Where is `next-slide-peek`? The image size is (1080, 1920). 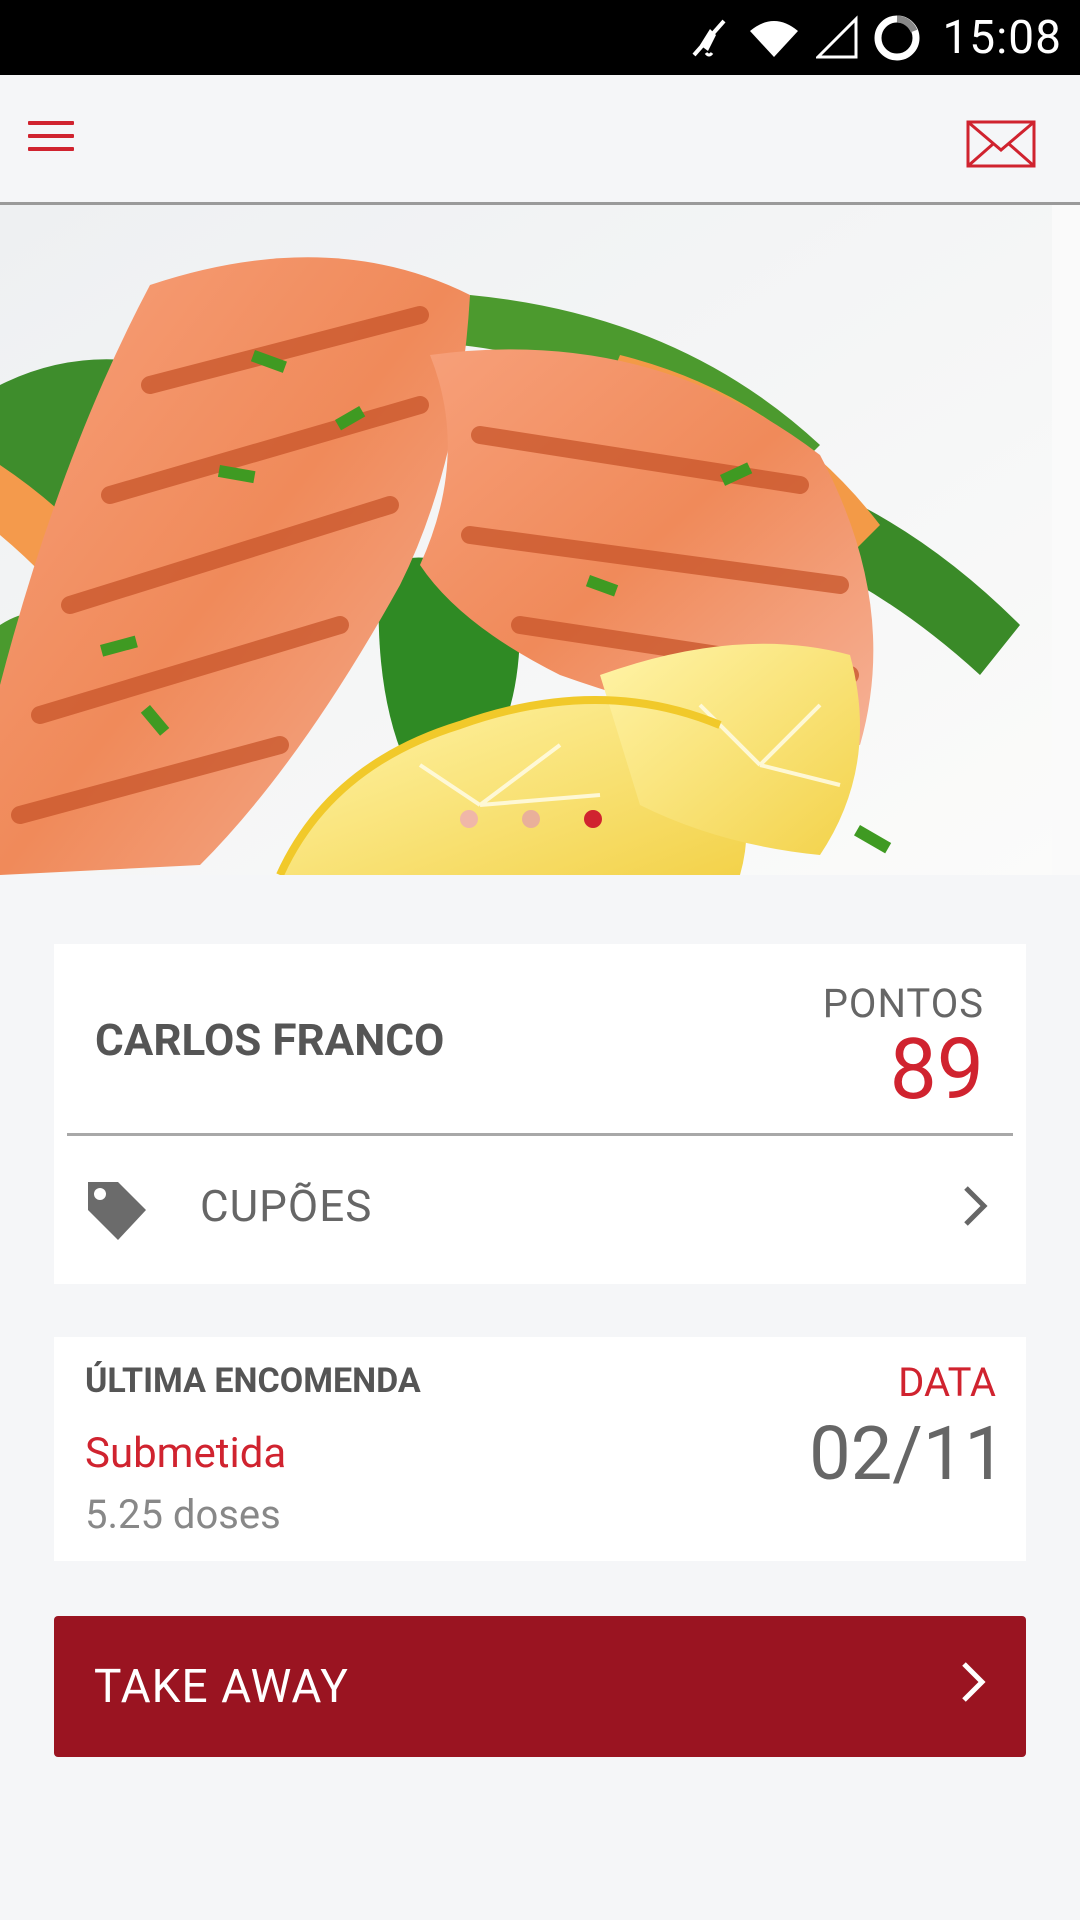 next-slide-peek is located at coordinates (1066, 540).